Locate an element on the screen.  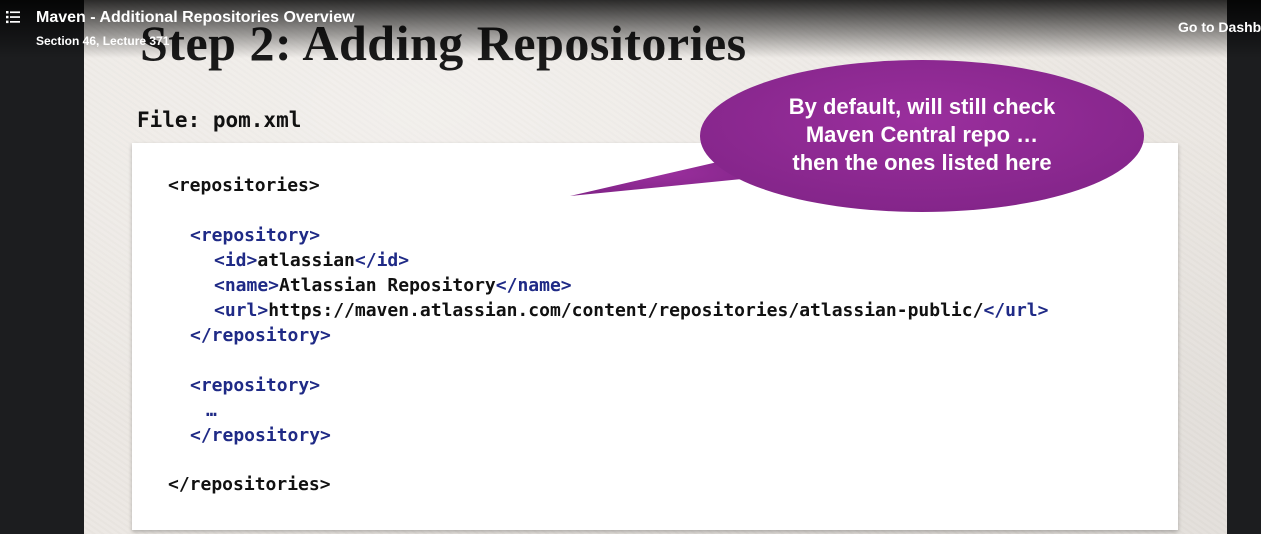
code-line-repositories-close: </repositories> is located at coordinates (249, 485).